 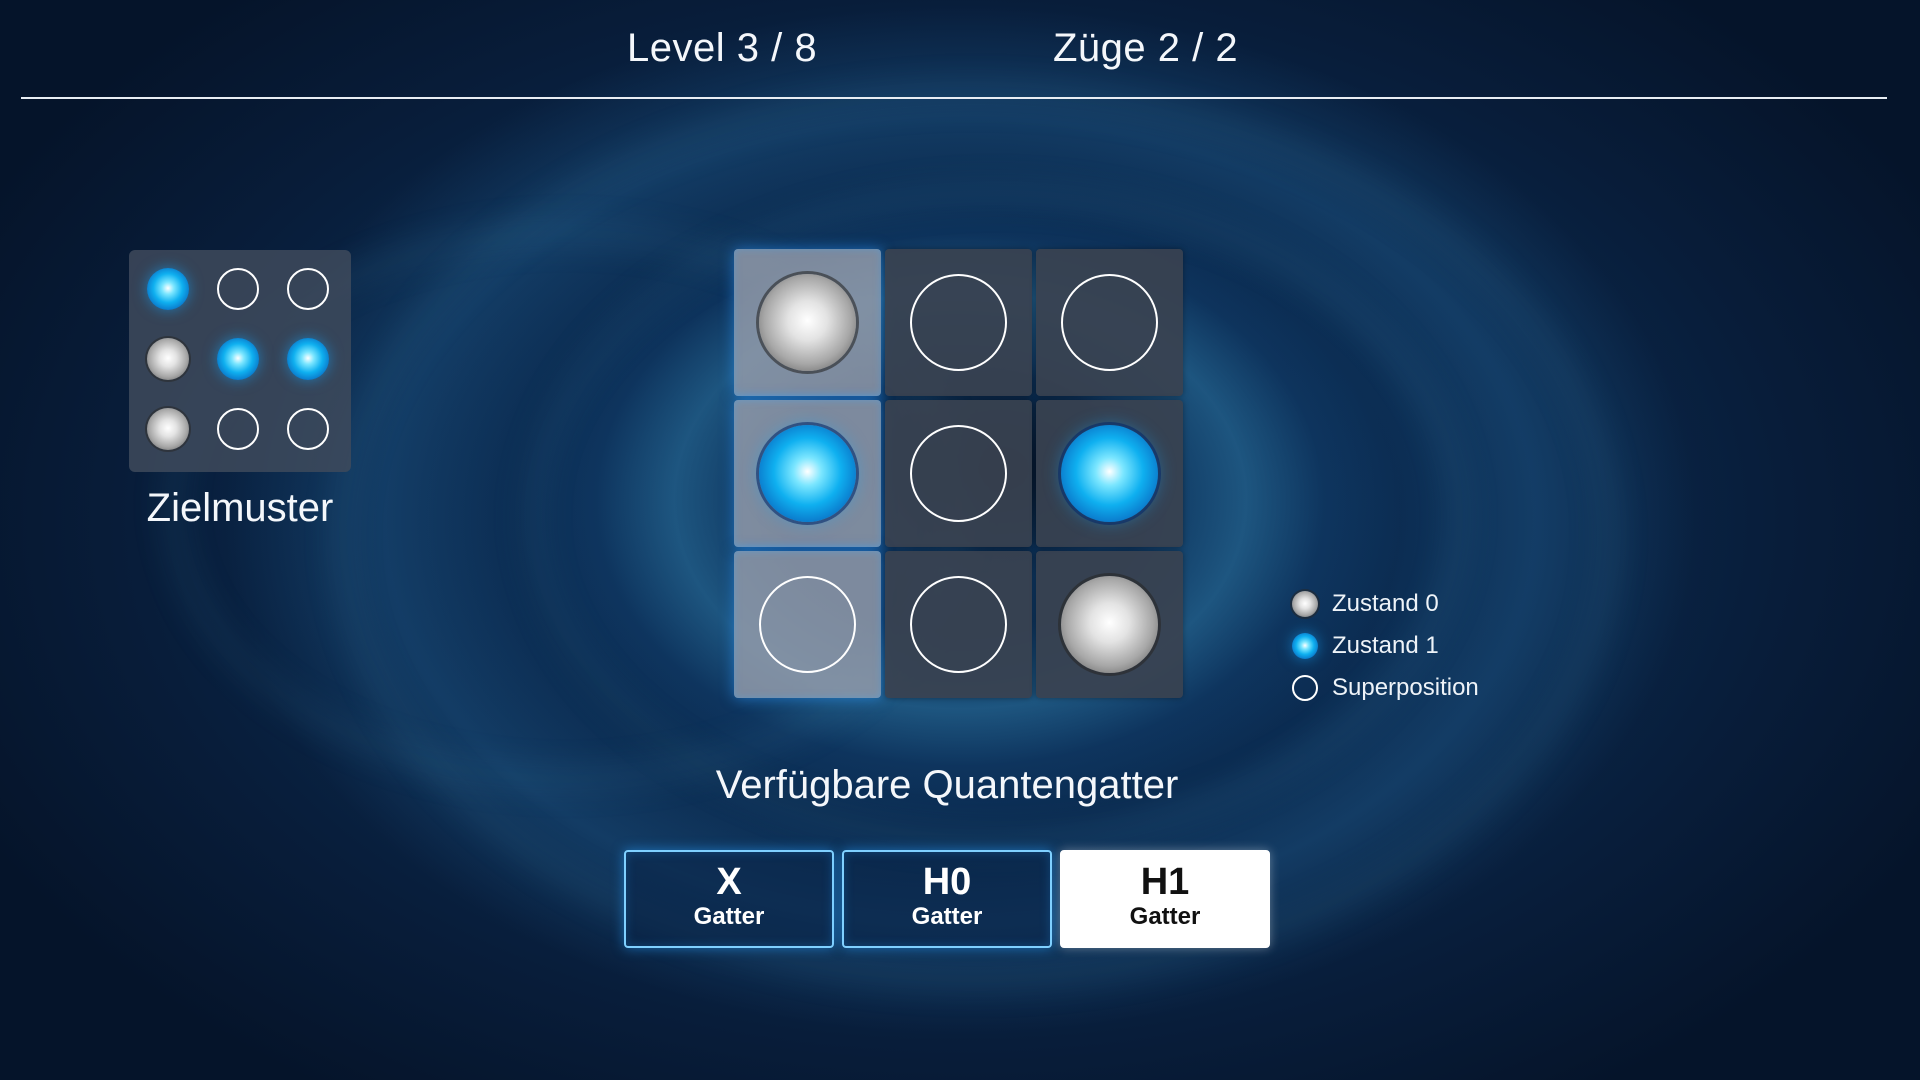 What do you see at coordinates (729, 882) in the screenshot?
I see `gate-name: X` at bounding box center [729, 882].